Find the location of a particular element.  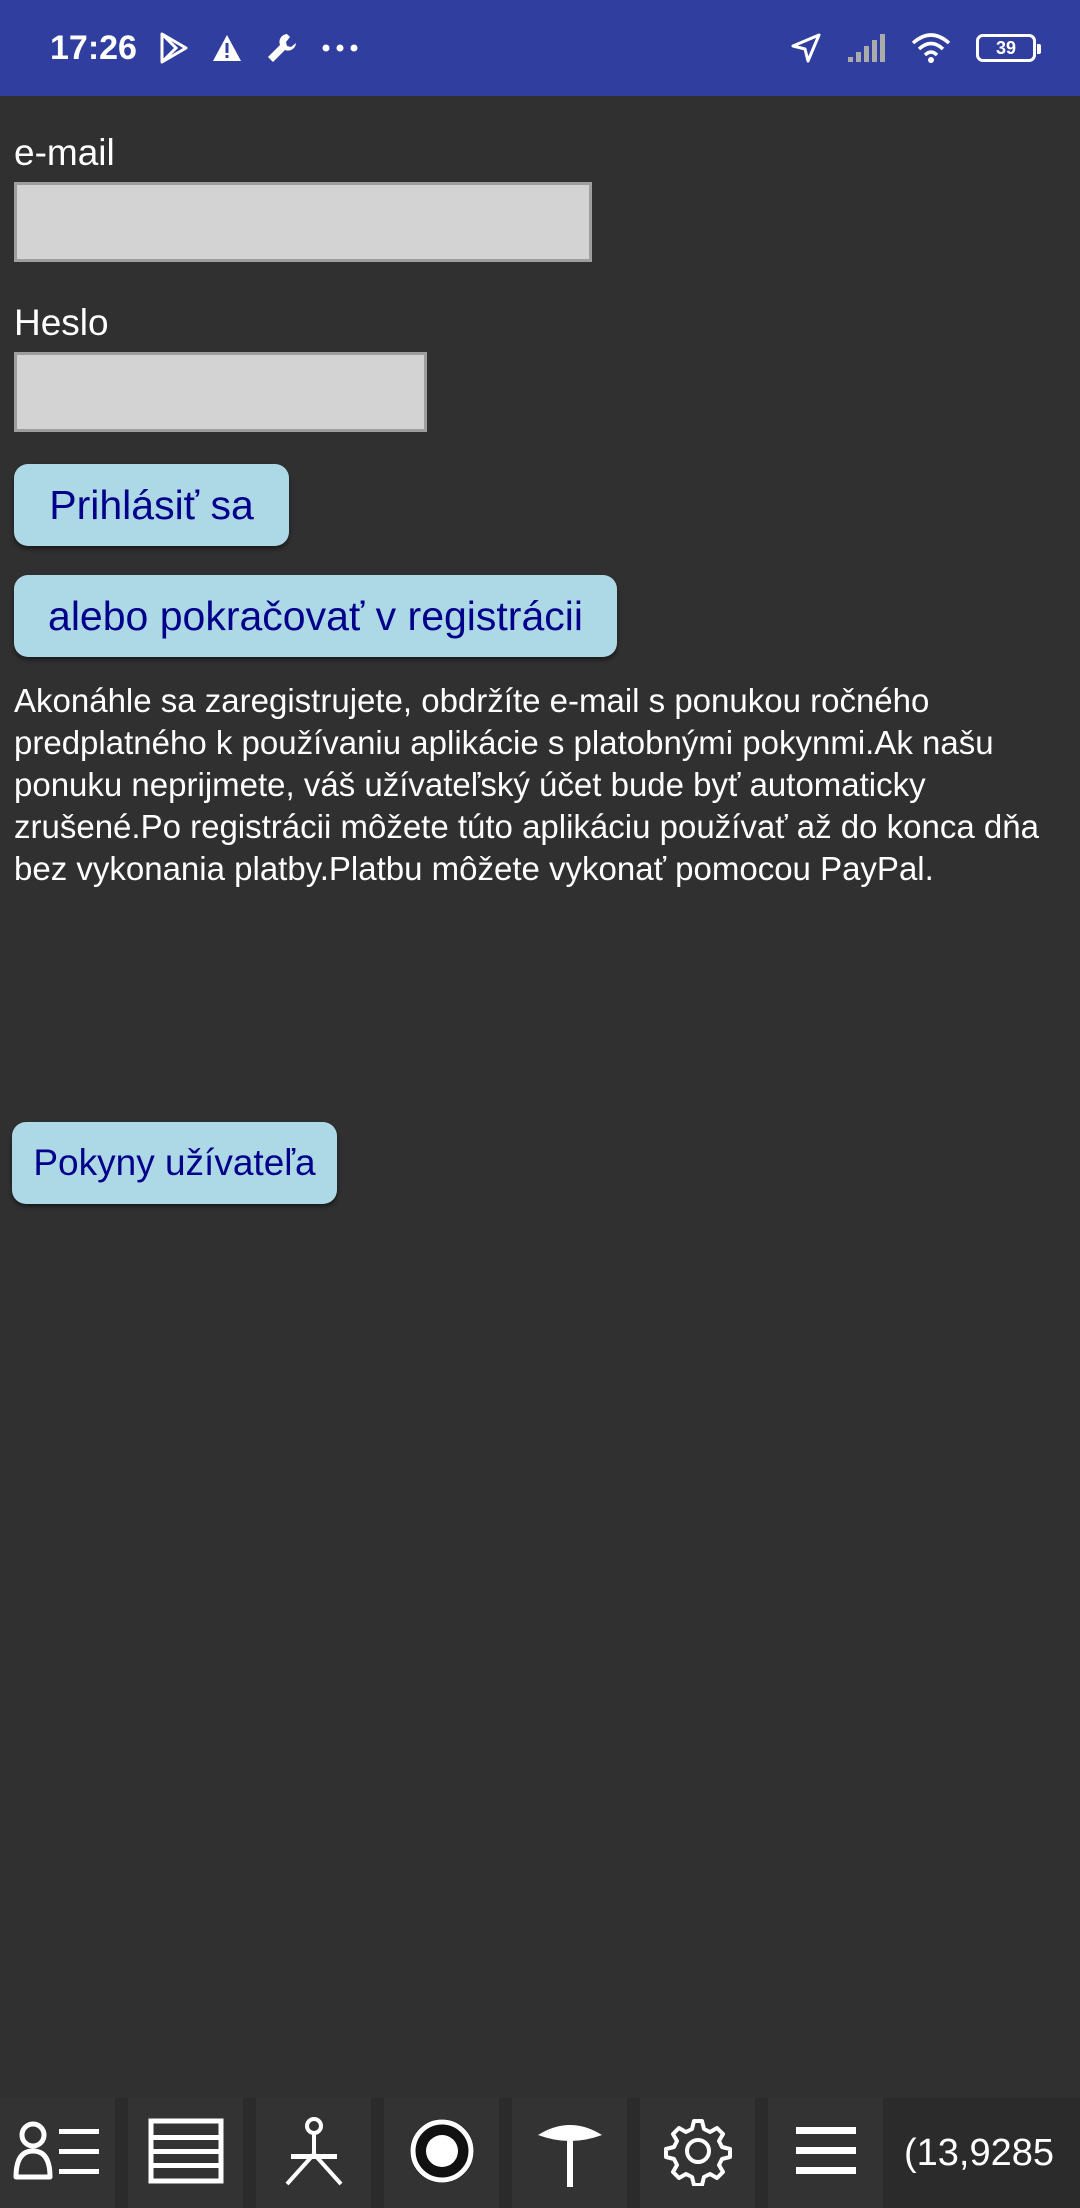

survey-button is located at coordinates (313, 2153).